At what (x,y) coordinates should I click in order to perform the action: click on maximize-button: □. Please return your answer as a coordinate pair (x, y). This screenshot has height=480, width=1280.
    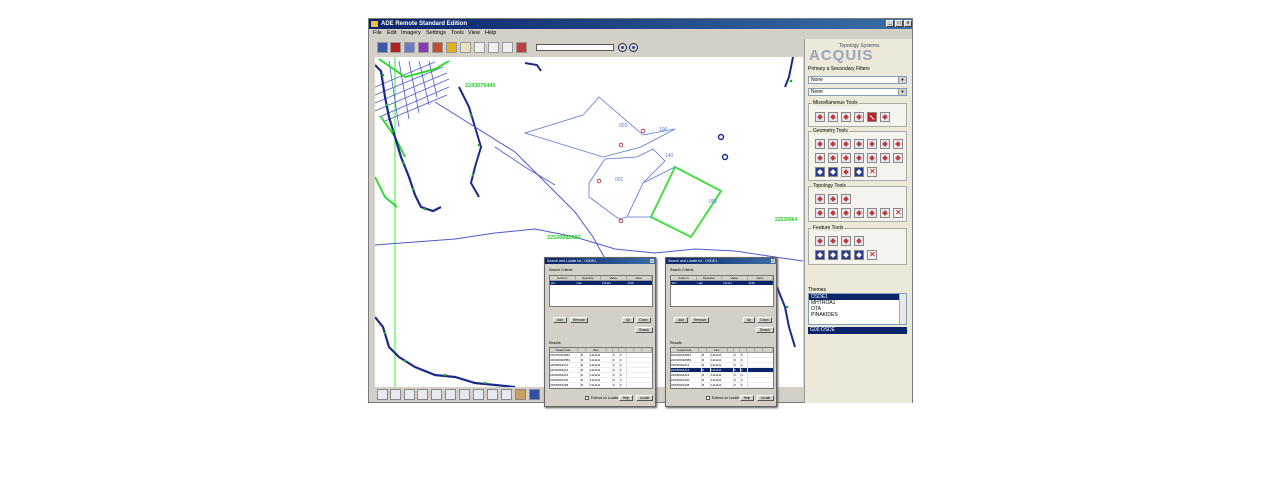
    Looking at the image, I should click on (899, 23).